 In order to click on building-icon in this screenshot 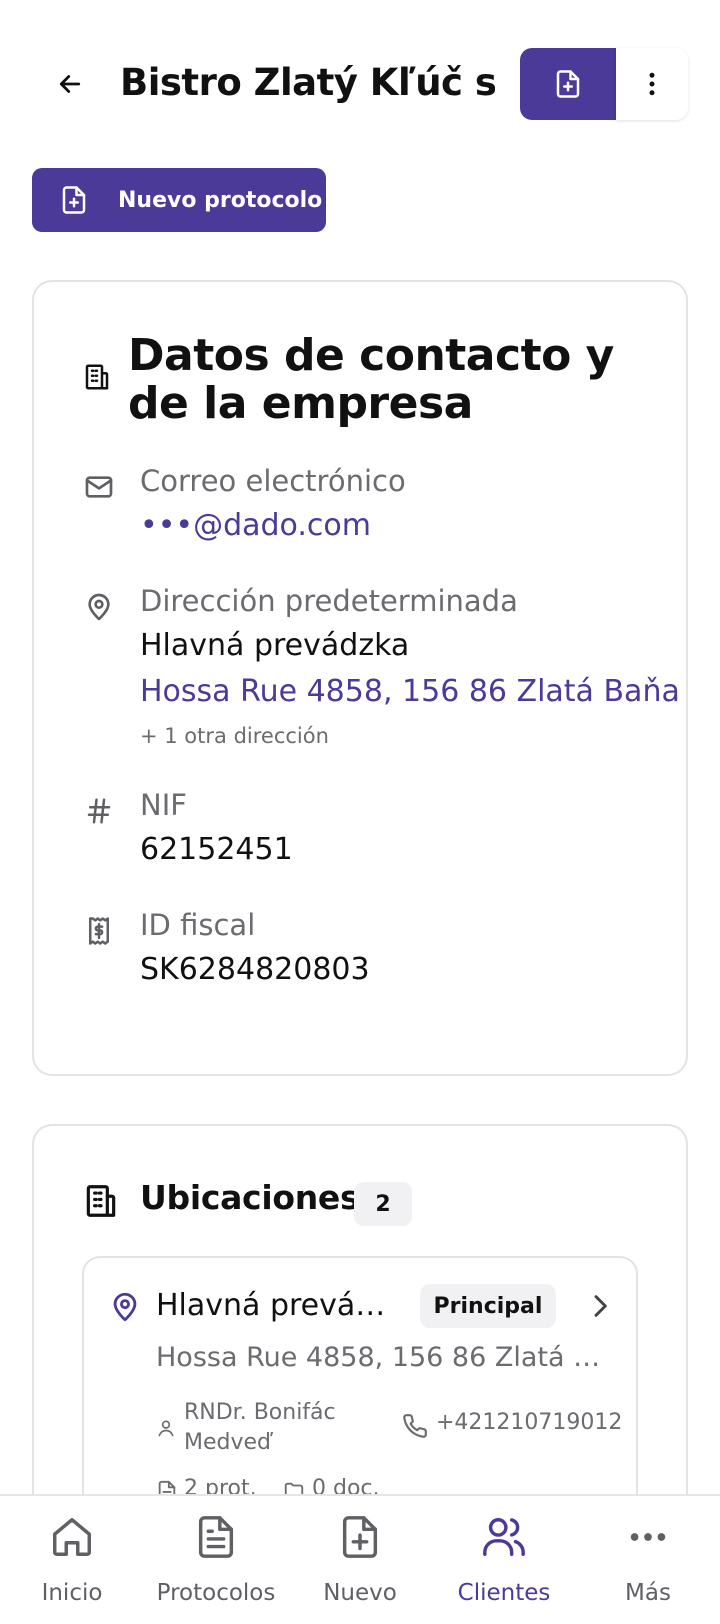, I will do `click(99, 379)`.